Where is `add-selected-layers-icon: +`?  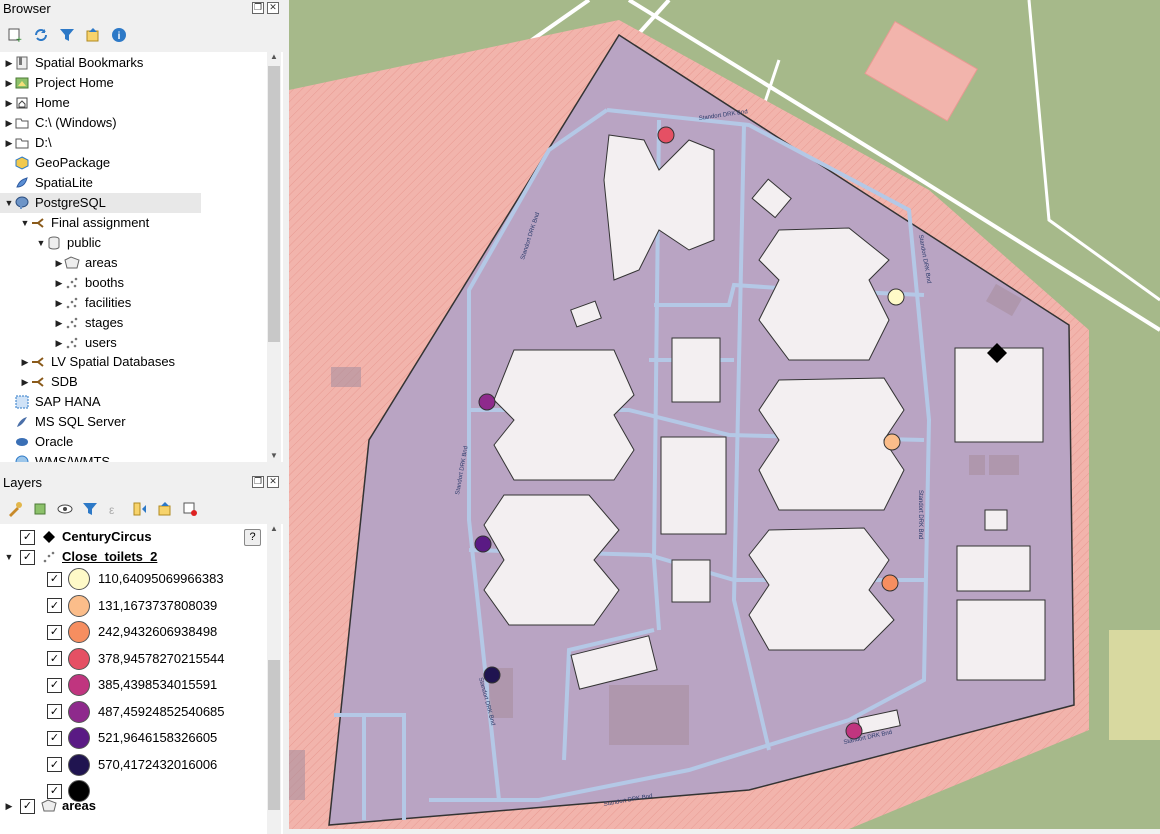
add-selected-layers-icon: + is located at coordinates (15, 35).